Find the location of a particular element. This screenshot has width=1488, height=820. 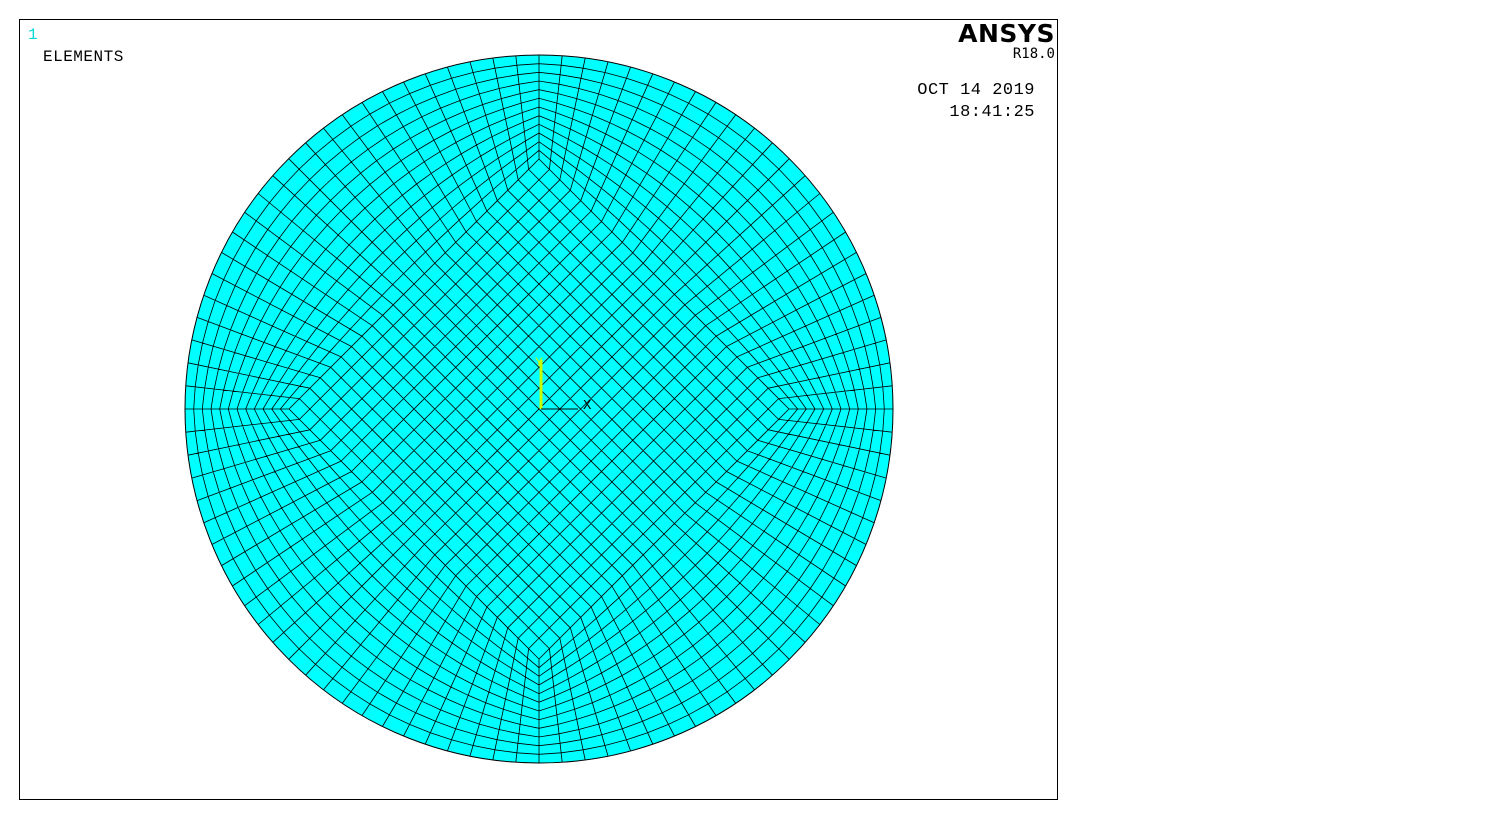

triad-x-label: X is located at coordinates (587, 406).